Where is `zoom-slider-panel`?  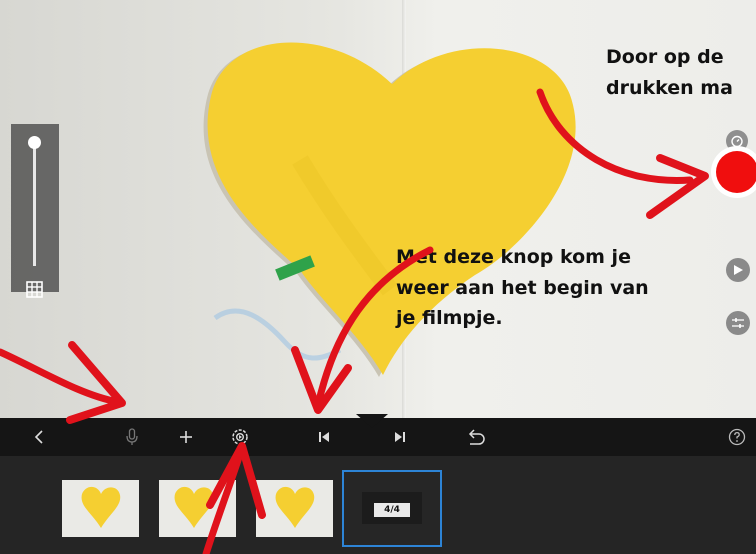 zoom-slider-panel is located at coordinates (35, 211).